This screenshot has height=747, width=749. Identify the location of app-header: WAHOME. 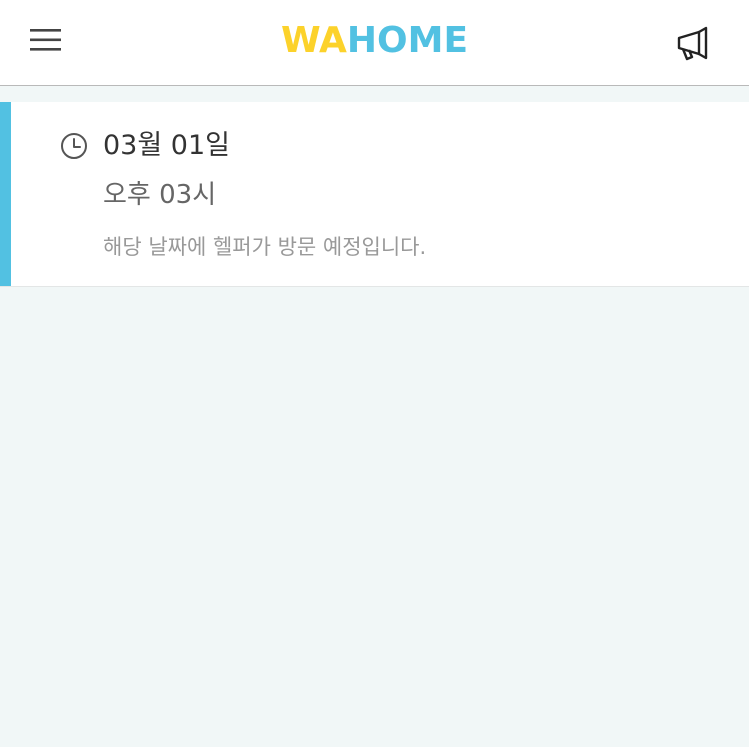
(374, 43).